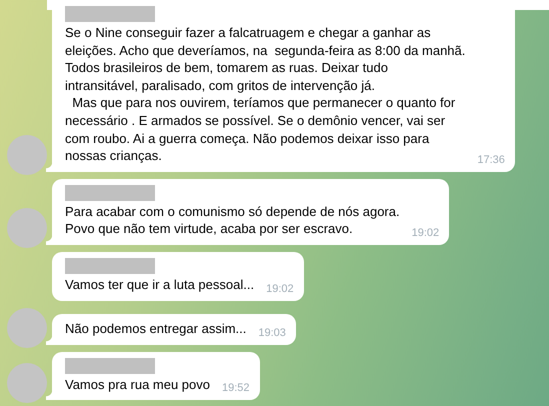 The image size is (549, 406). I want to click on message-text: Para acabar com o comunismo só depende de nós agora. Povo que não tem virtude, acaba por ser escravo., so click(232, 220).